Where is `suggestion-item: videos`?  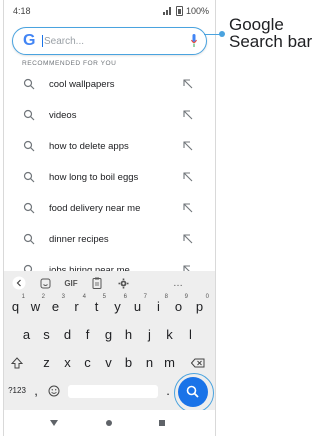 suggestion-item: videos is located at coordinates (109, 116).